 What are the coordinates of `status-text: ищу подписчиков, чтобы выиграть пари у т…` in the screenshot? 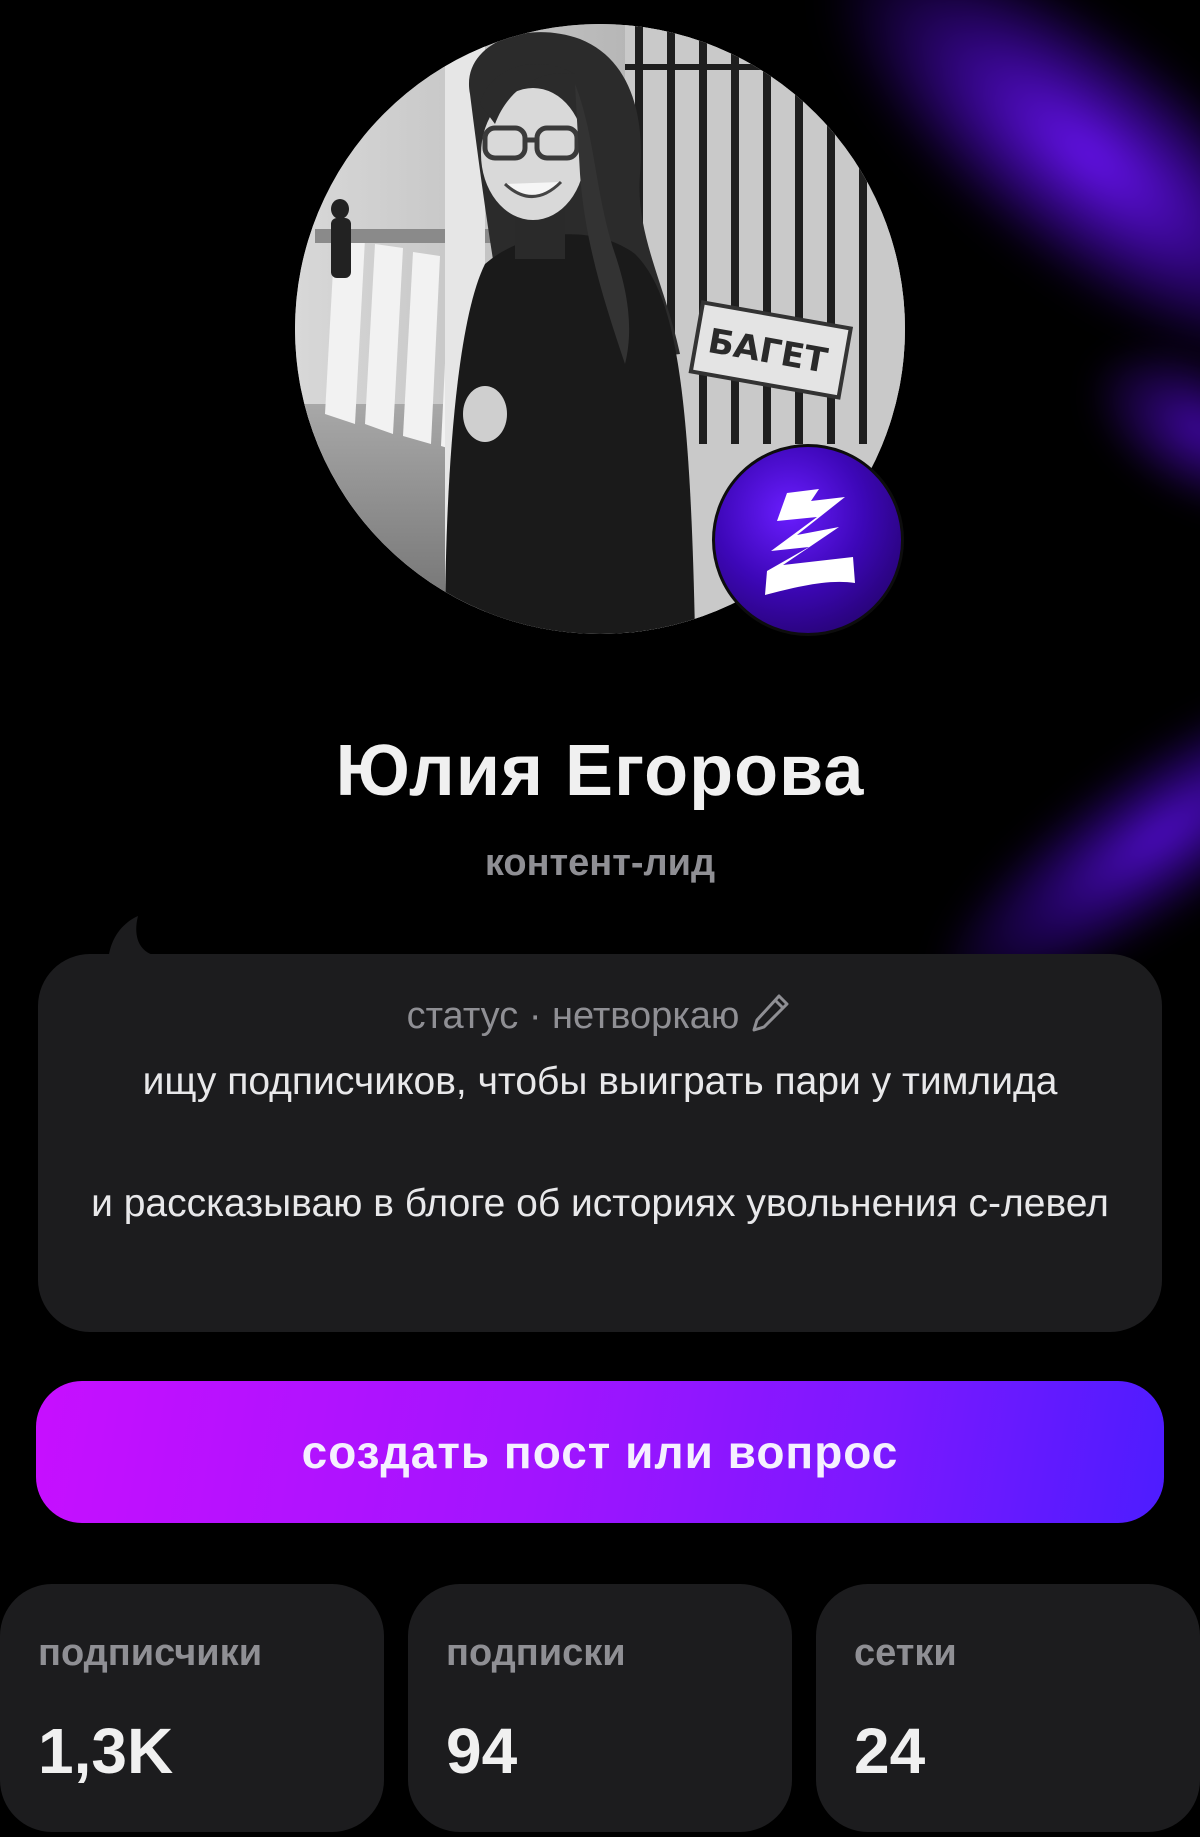 It's located at (600, 1143).